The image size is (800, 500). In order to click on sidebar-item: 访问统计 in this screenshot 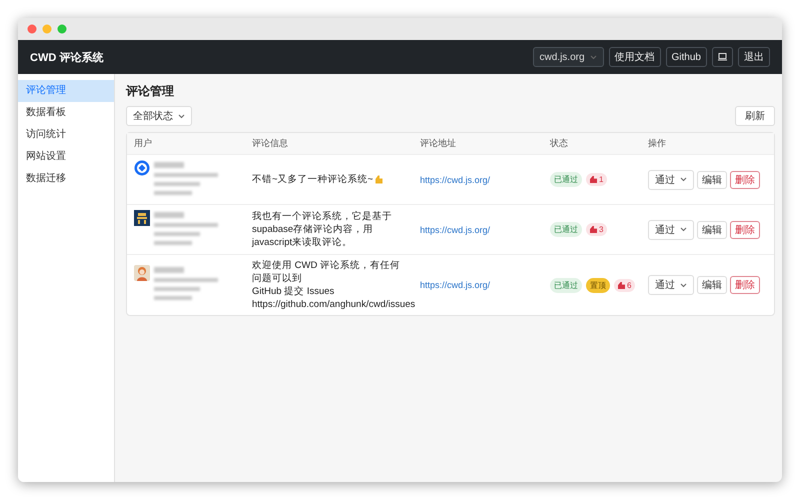, I will do `click(66, 135)`.